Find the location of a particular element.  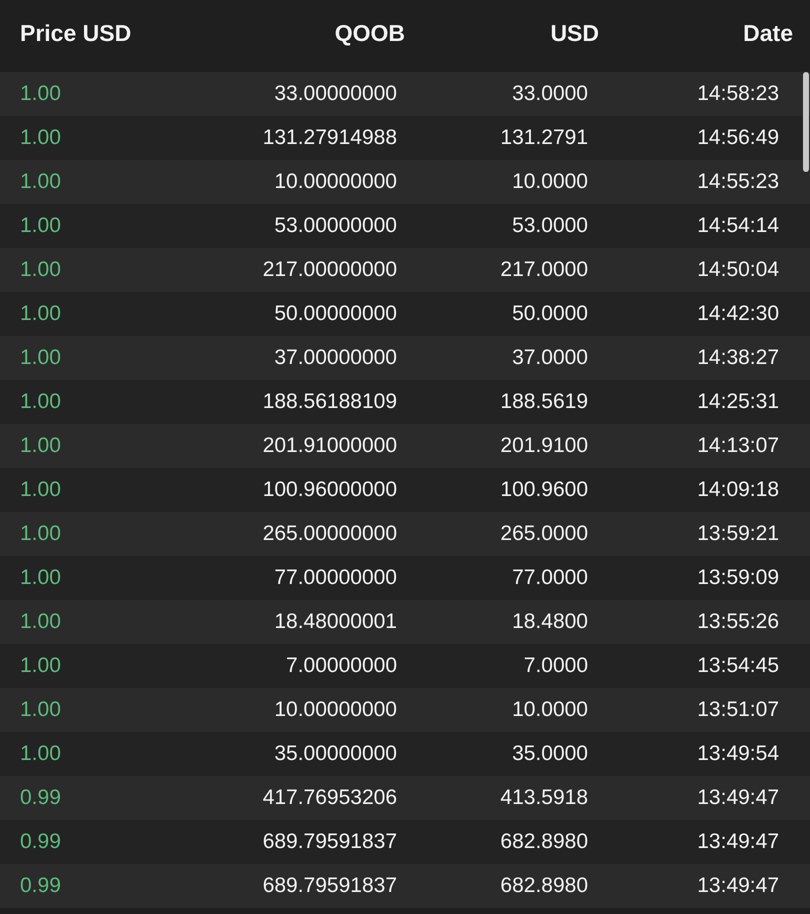

table-cell-text: 50.0000 is located at coordinates (549, 314).